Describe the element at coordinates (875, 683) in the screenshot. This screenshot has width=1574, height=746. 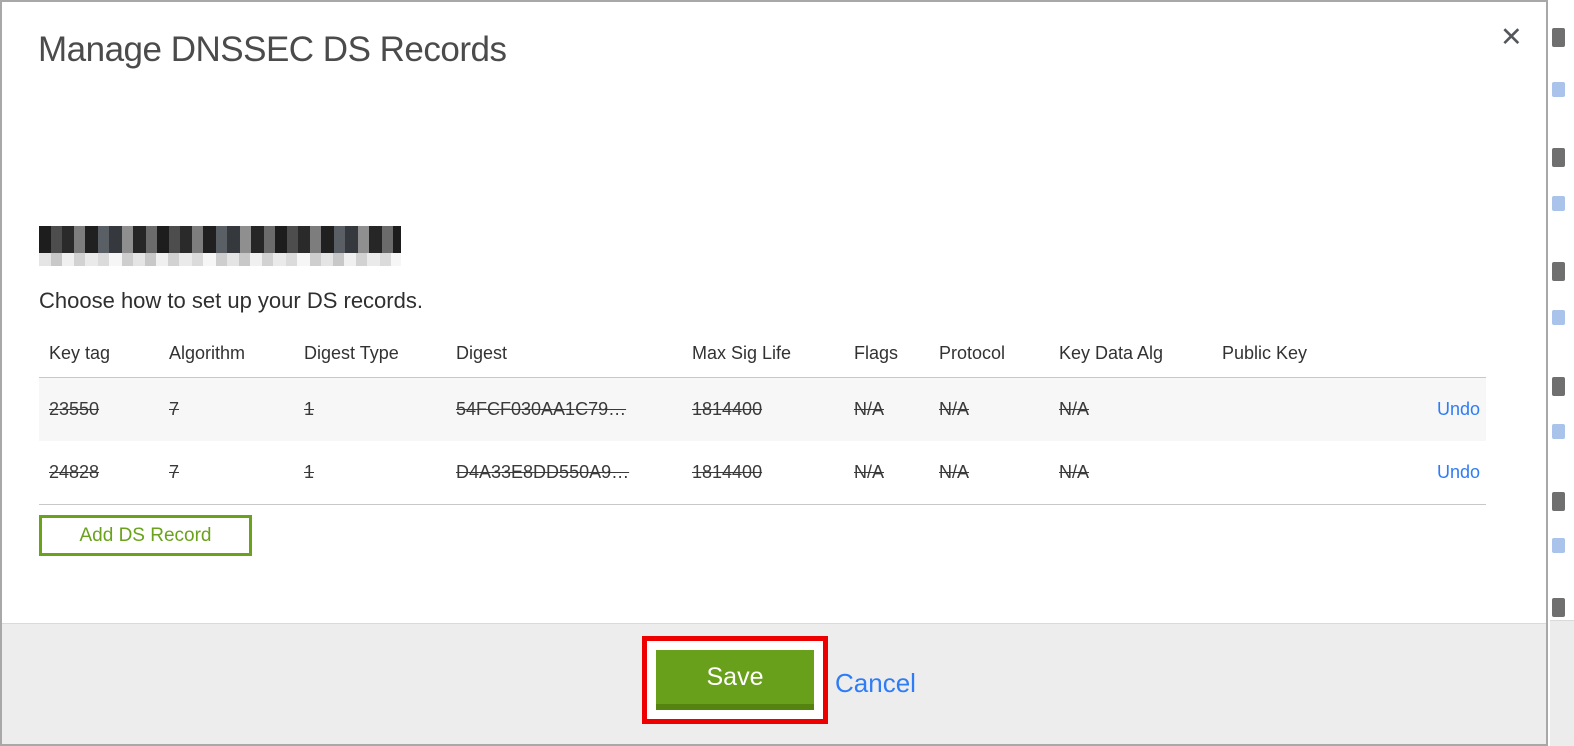
I see `cancel-link: Cancel` at that location.